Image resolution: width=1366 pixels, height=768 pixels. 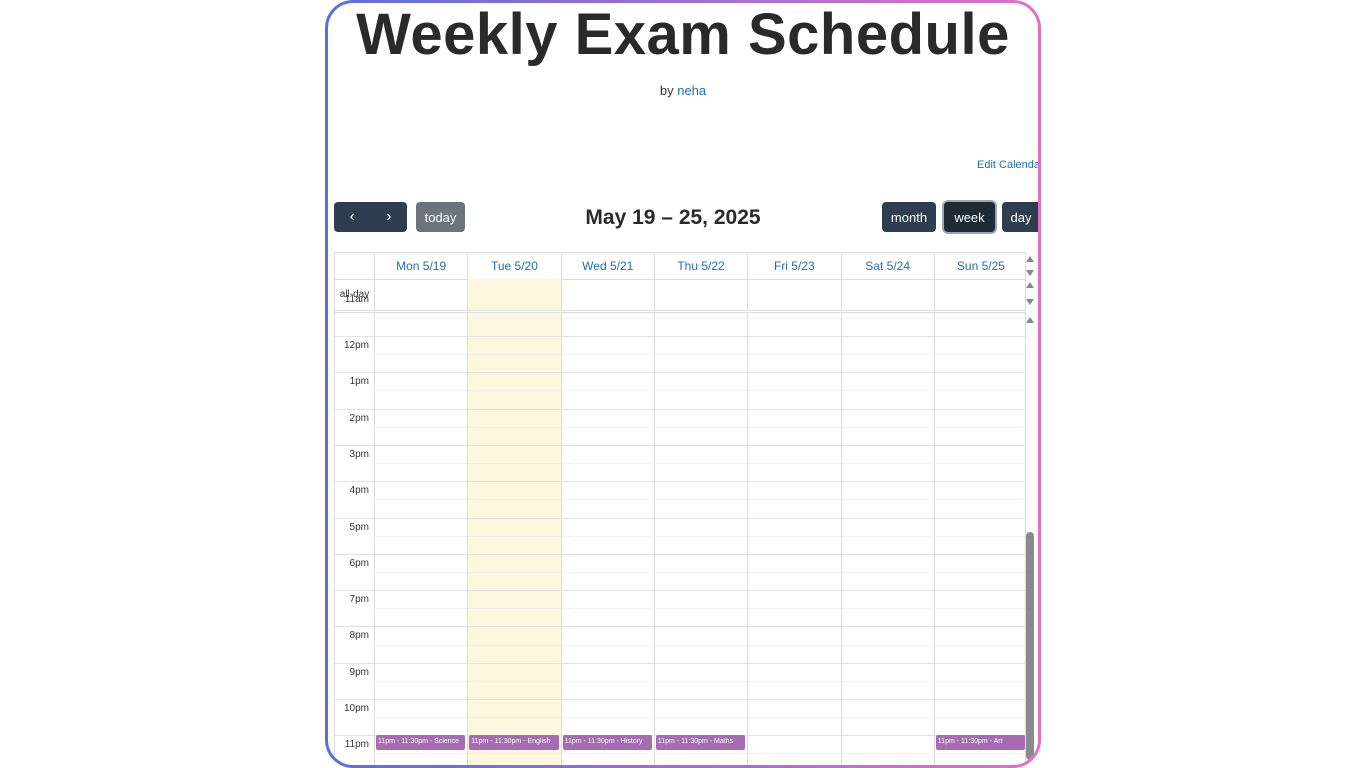 What do you see at coordinates (980, 743) in the screenshot?
I see `calendar-event: 11pm - 11:30pm - Art` at bounding box center [980, 743].